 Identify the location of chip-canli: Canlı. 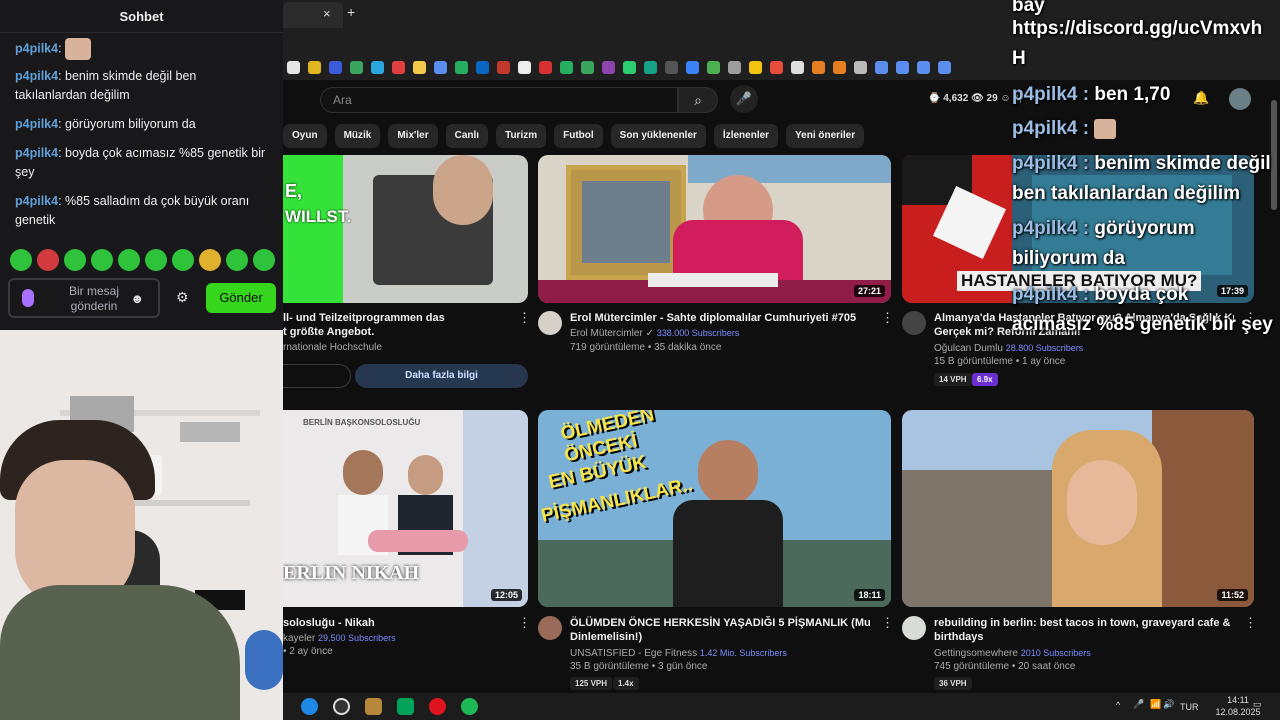
(467, 136).